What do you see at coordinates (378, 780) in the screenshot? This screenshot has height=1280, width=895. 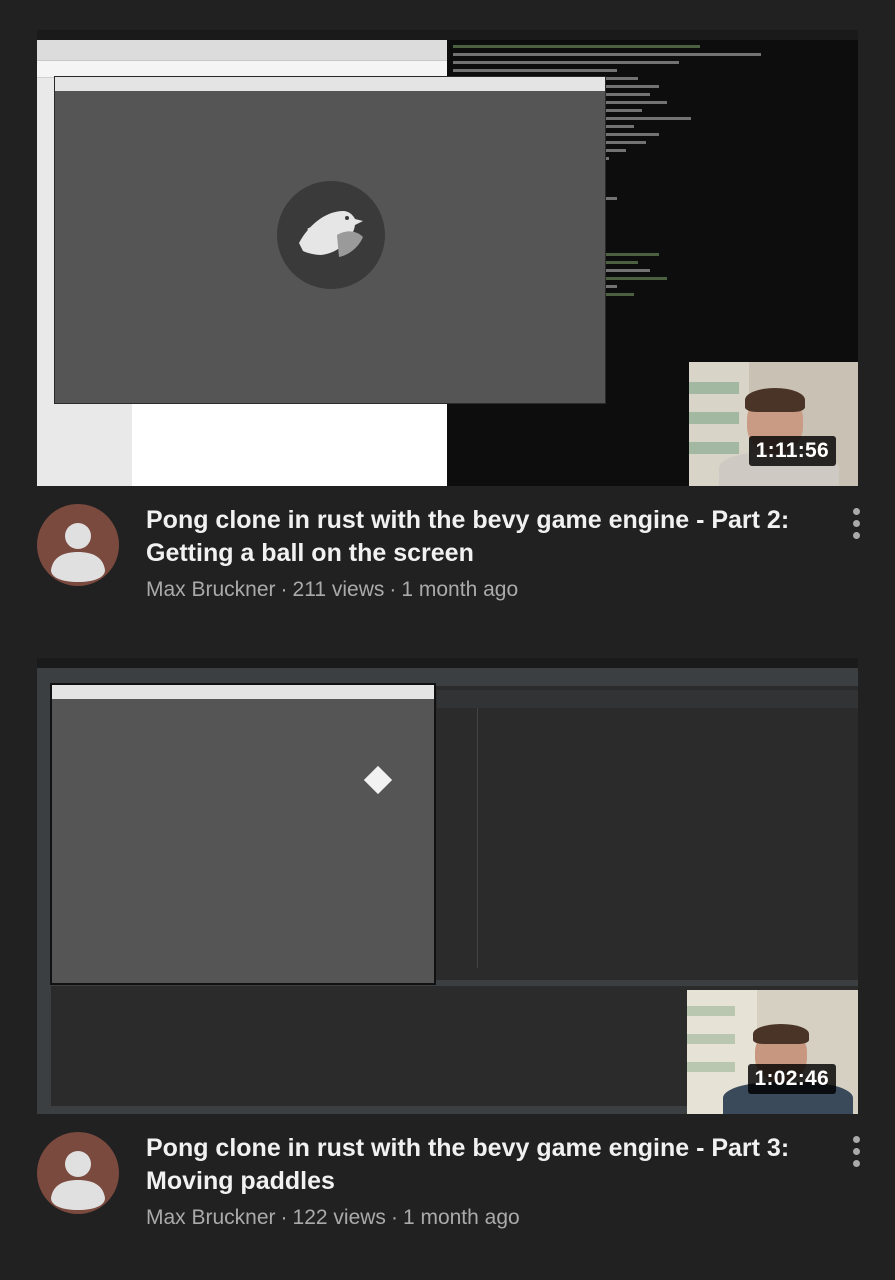 I see `pong-ball-icon` at bounding box center [378, 780].